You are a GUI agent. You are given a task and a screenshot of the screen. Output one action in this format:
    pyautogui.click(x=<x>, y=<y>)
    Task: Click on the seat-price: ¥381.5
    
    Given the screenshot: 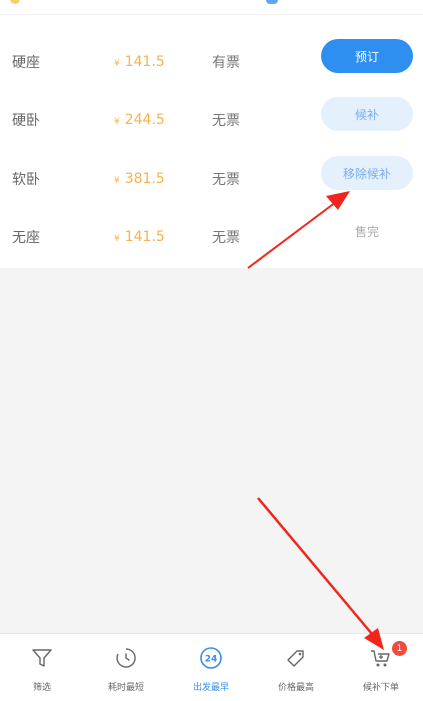 What is the action you would take?
    pyautogui.click(x=139, y=179)
    